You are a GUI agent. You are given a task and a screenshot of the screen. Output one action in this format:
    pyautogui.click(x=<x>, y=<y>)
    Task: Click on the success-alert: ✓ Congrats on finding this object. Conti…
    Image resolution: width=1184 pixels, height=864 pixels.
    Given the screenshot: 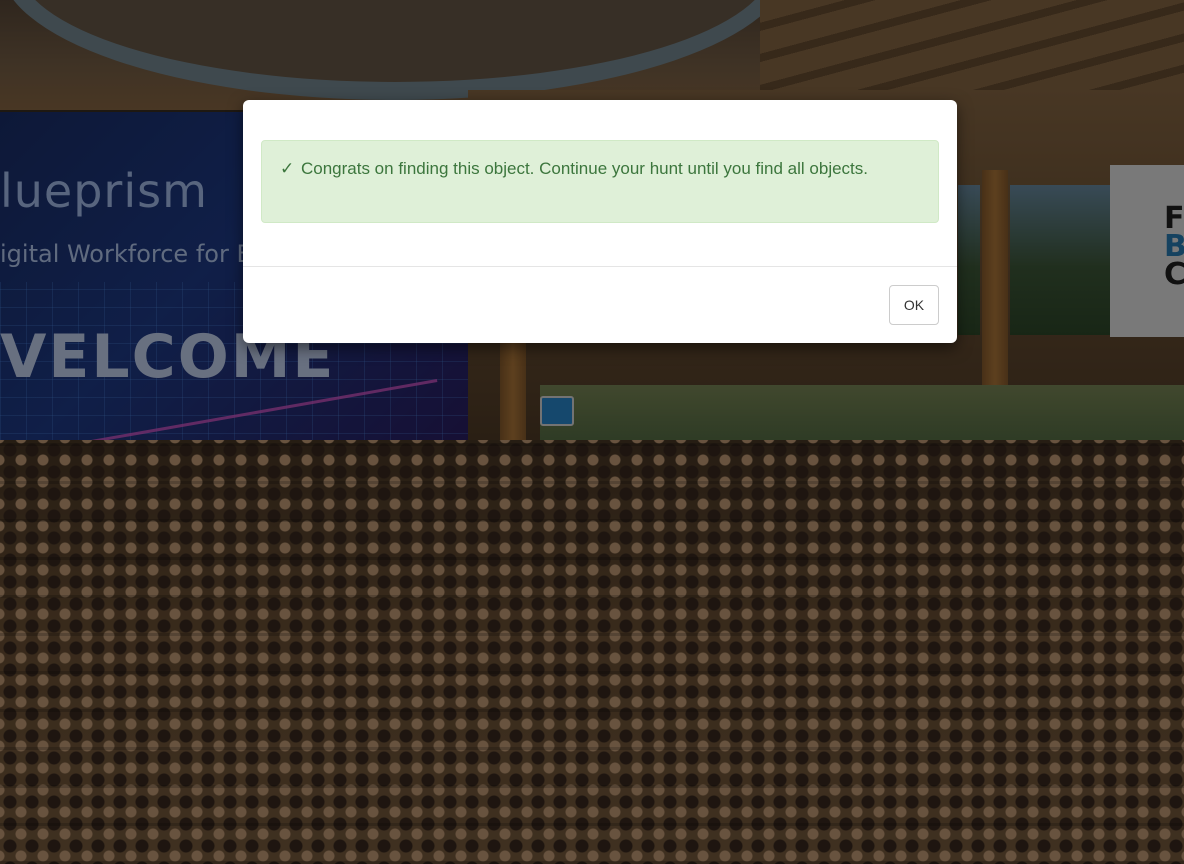 What is the action you would take?
    pyautogui.click(x=600, y=181)
    